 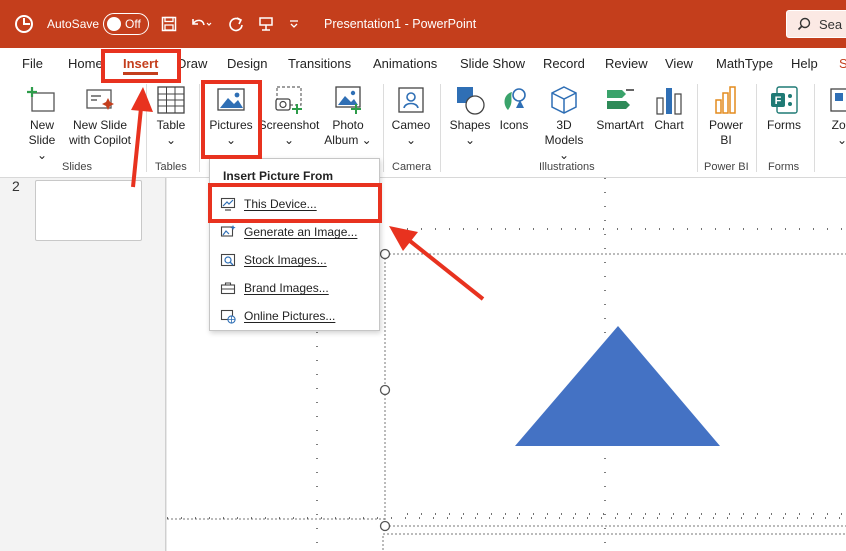 I want to click on 3d-models-button: 3D Models ⌄, so click(x=564, y=122).